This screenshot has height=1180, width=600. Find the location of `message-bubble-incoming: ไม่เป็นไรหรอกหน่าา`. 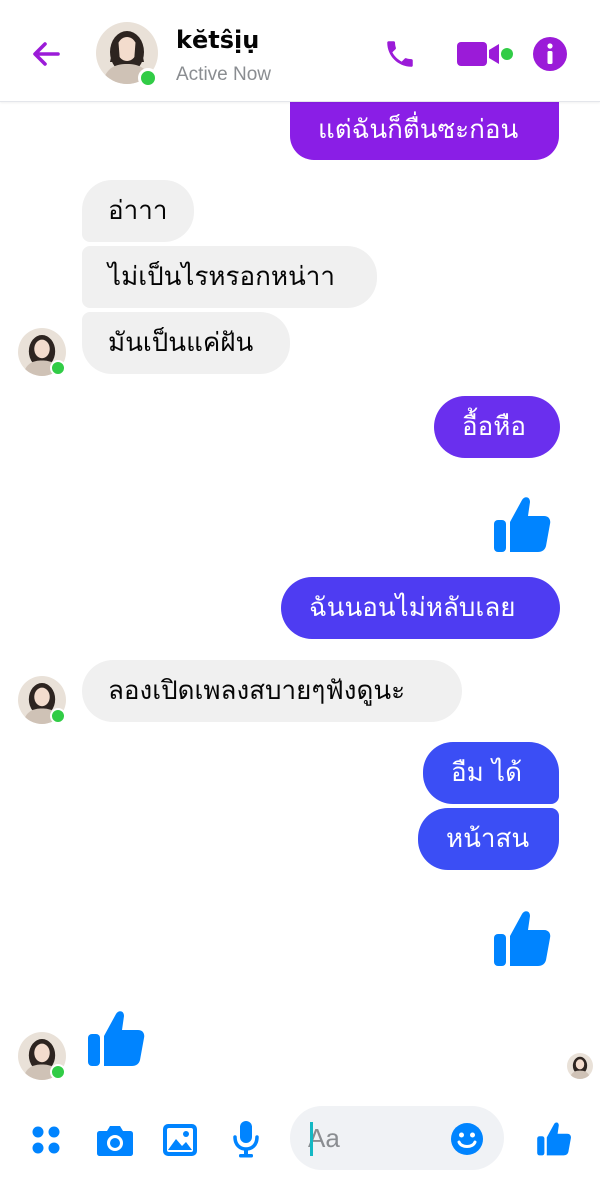

message-bubble-incoming: ไม่เป็นไรหรอกหน่าา is located at coordinates (229, 277).